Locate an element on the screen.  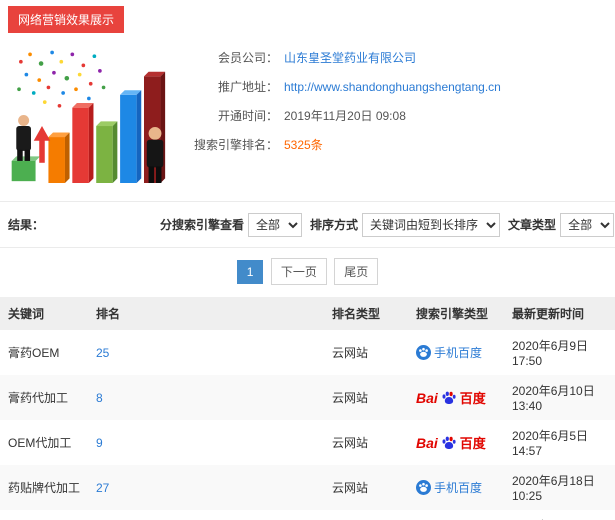
rank-cell: 9 is located at coordinates (206, 442).